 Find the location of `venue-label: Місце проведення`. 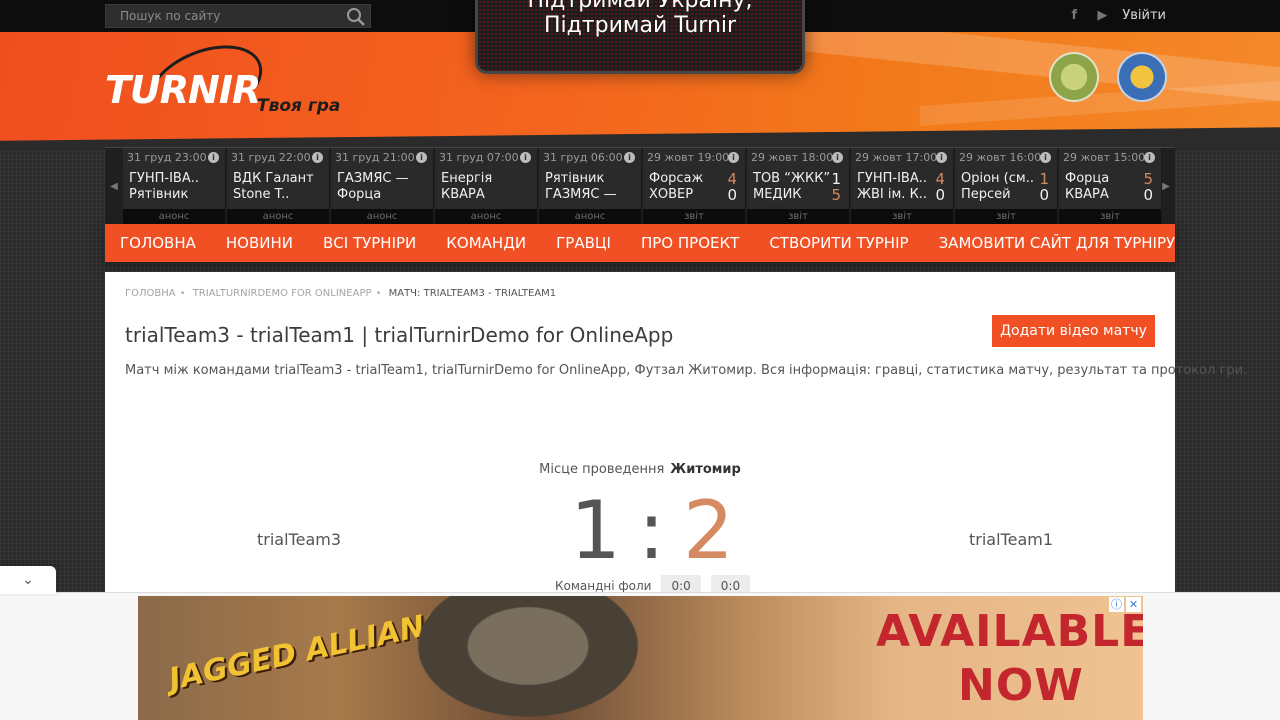

venue-label: Місце проведення is located at coordinates (602, 469).